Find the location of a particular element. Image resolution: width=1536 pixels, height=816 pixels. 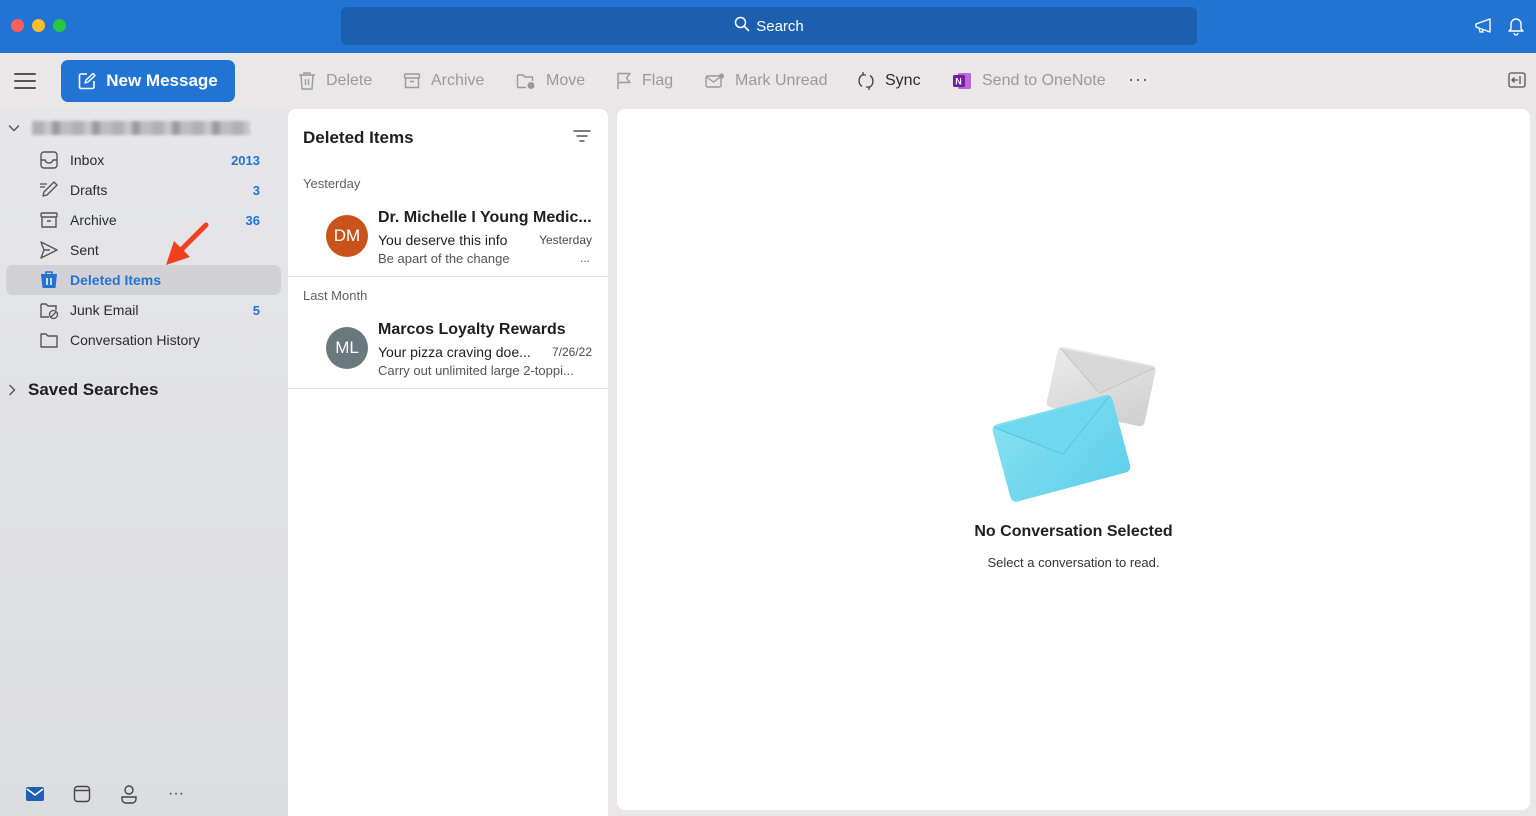

sidebar-item-junk-email: Junk Email 5 is located at coordinates (143, 310).